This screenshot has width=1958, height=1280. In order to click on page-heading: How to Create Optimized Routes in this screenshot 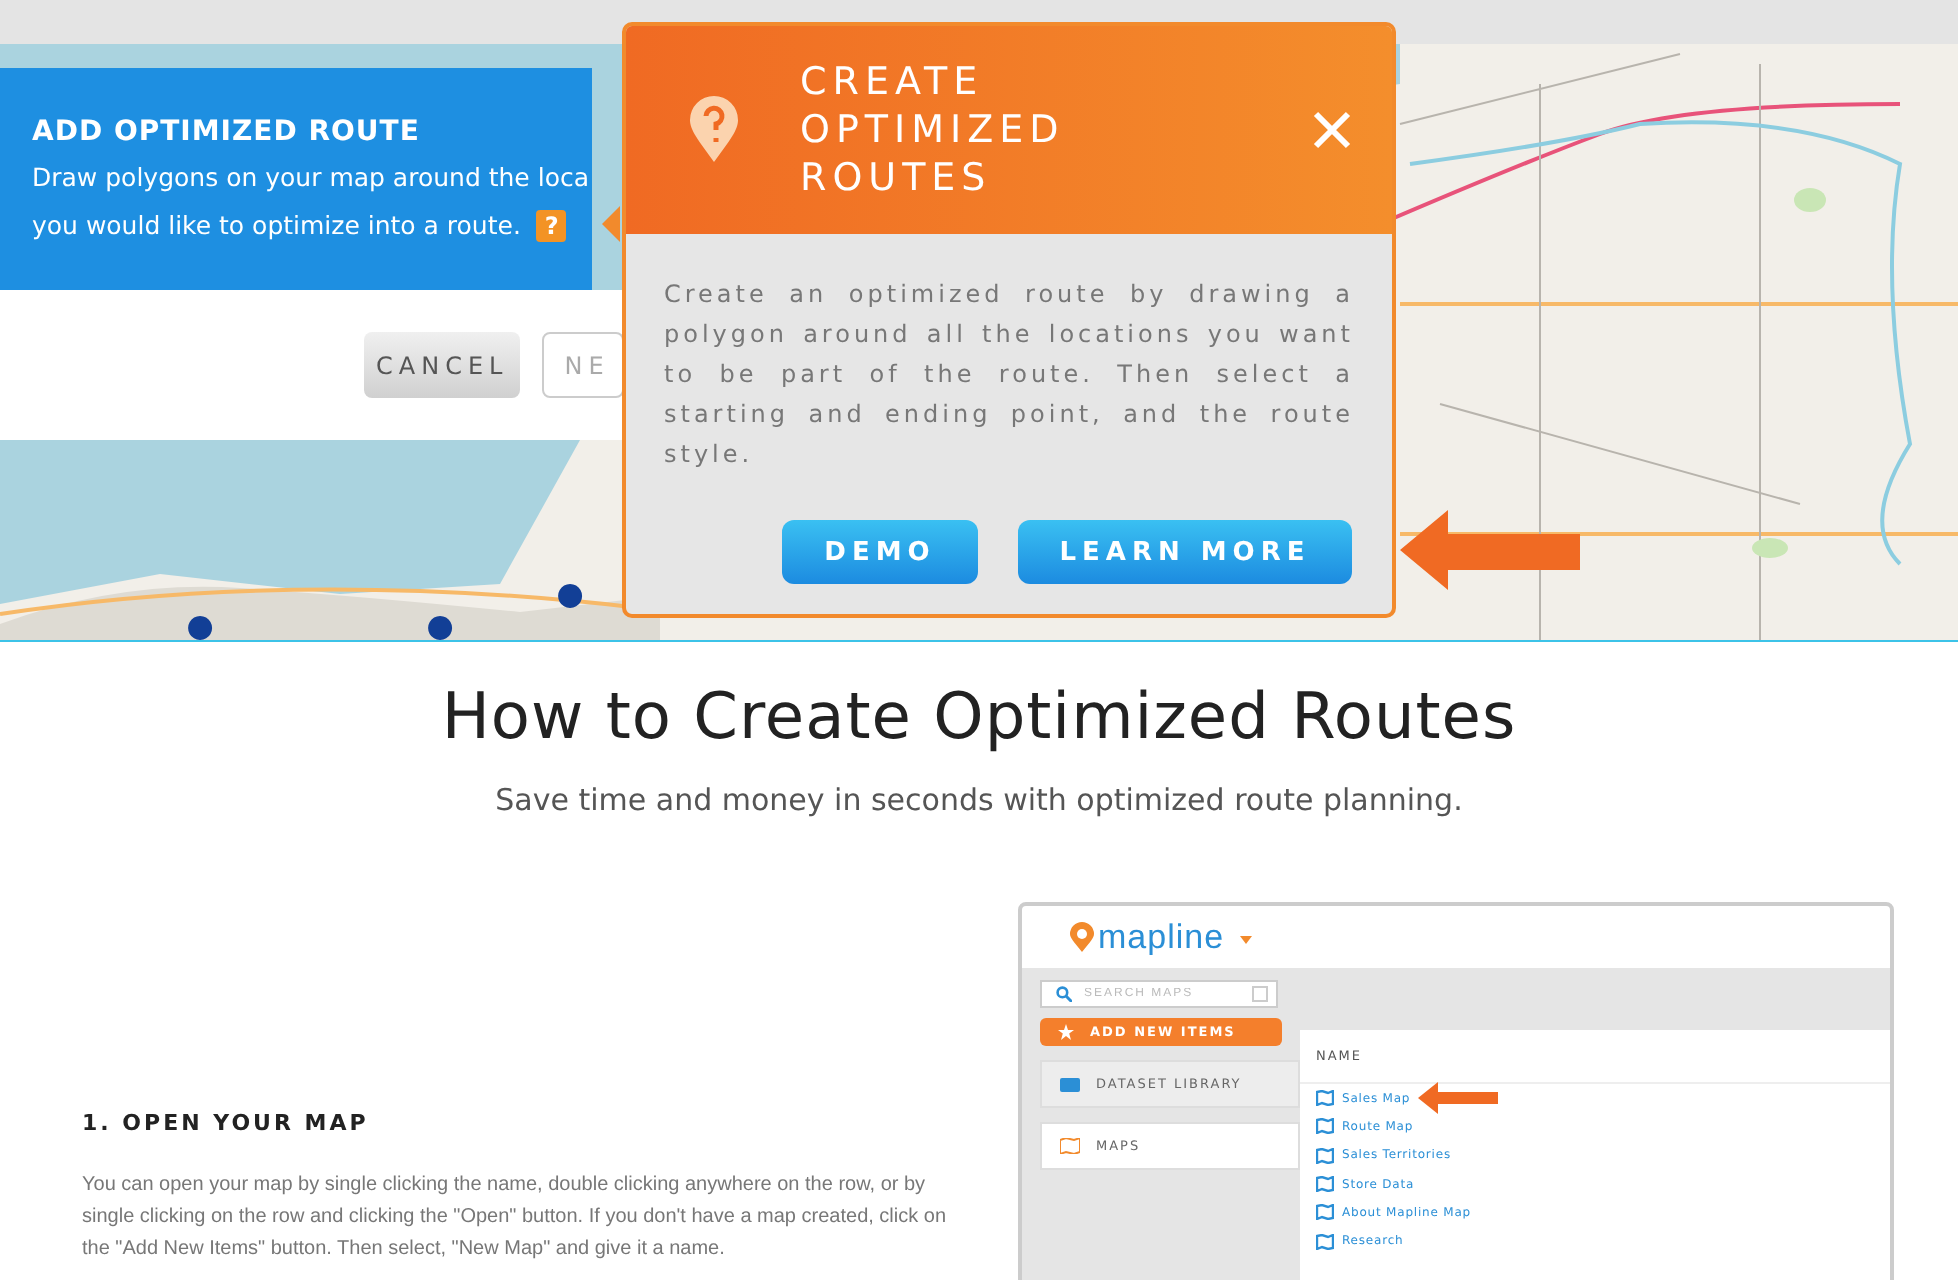, I will do `click(979, 716)`.